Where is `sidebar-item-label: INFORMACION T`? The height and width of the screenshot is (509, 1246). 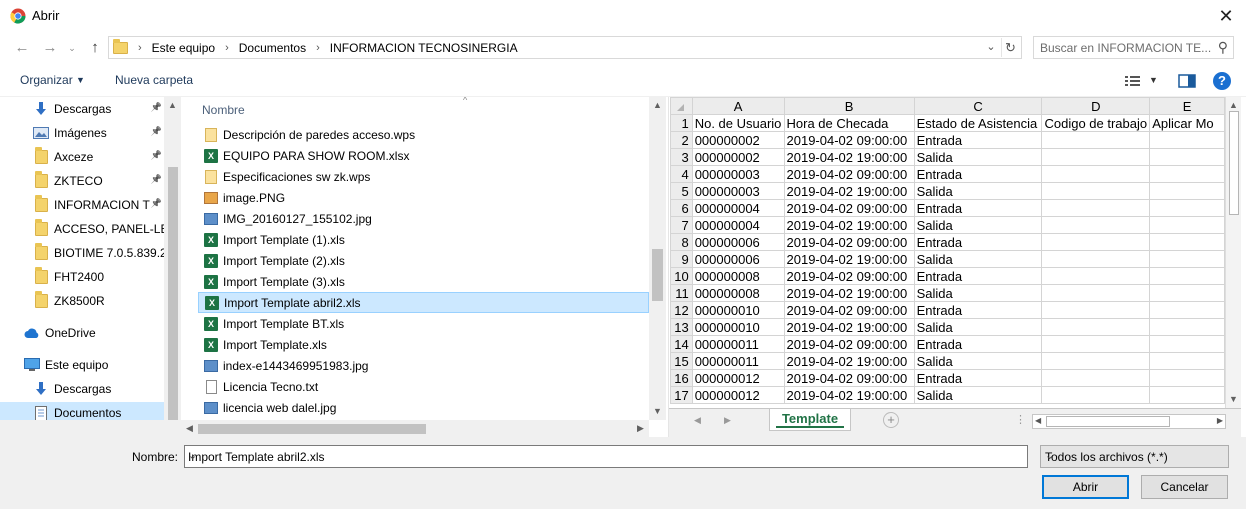 sidebar-item-label: INFORMACION T is located at coordinates (102, 205).